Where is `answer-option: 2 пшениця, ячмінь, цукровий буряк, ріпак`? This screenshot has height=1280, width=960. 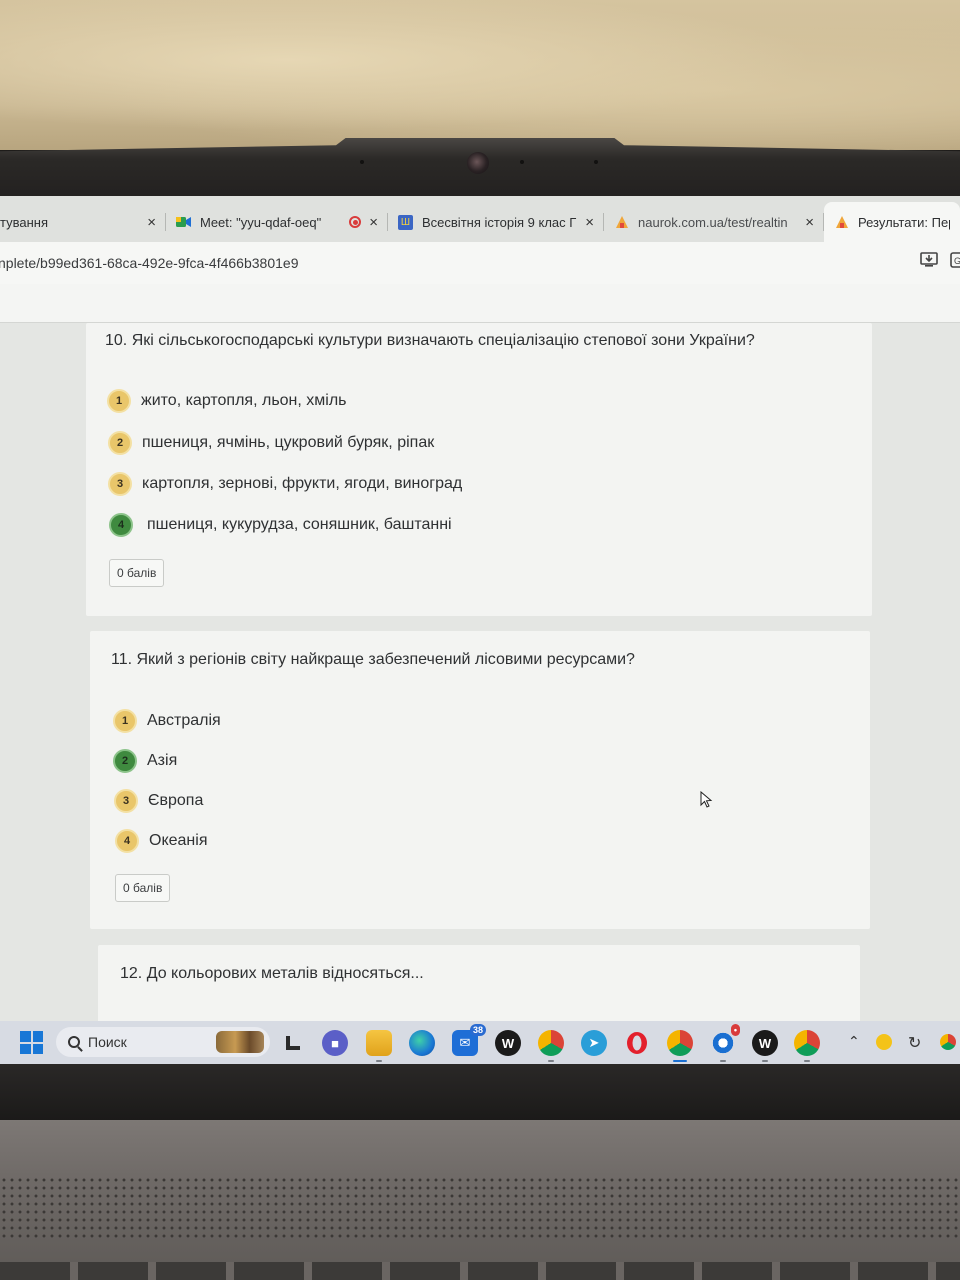 answer-option: 2 пшениця, ячмінь, цукровий буряк, ріпак is located at coordinates (271, 443).